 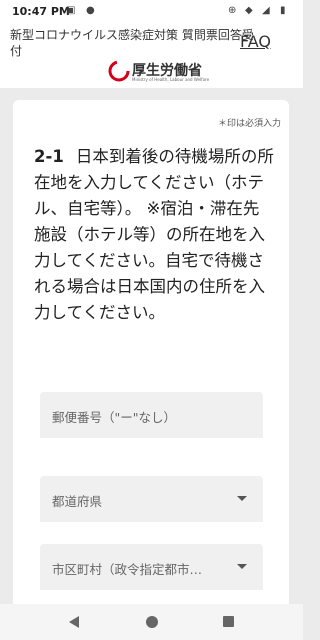 What do you see at coordinates (119, 71) in the screenshot?
I see `mhlw-logo-icon` at bounding box center [119, 71].